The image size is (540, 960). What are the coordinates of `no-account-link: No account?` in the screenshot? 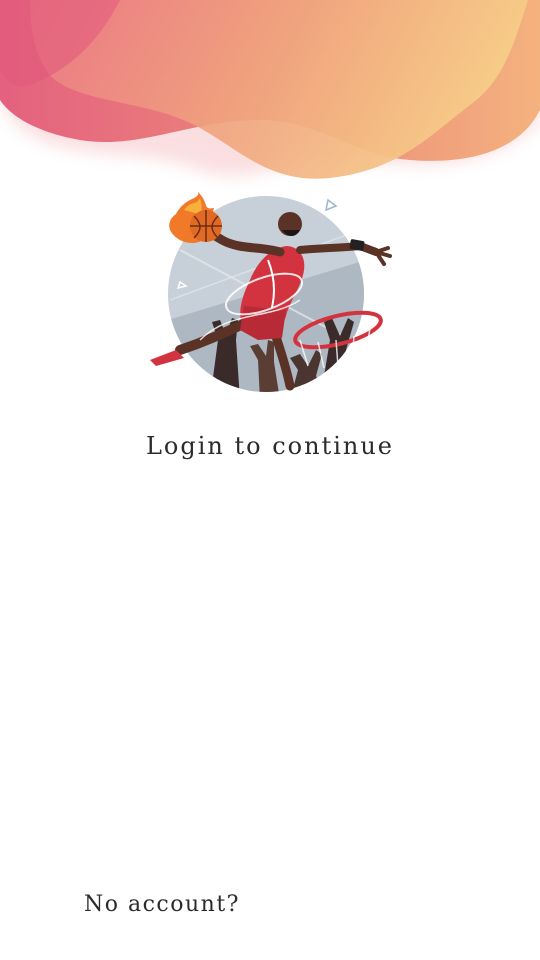 It's located at (162, 904).